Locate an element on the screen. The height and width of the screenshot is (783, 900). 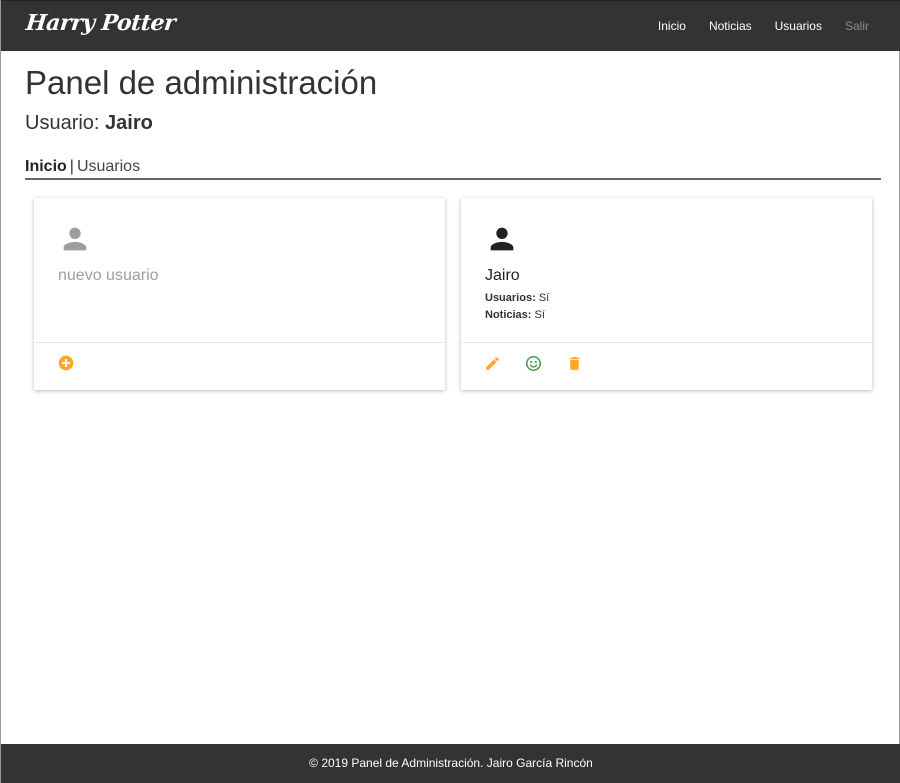
nav-links: Inicio Noticias Usuarios Salir is located at coordinates (752, 26).